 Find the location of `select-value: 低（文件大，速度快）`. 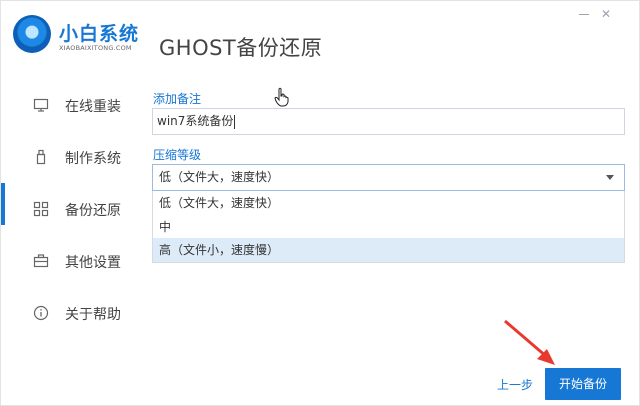

select-value: 低（文件大，速度快） is located at coordinates (219, 177).